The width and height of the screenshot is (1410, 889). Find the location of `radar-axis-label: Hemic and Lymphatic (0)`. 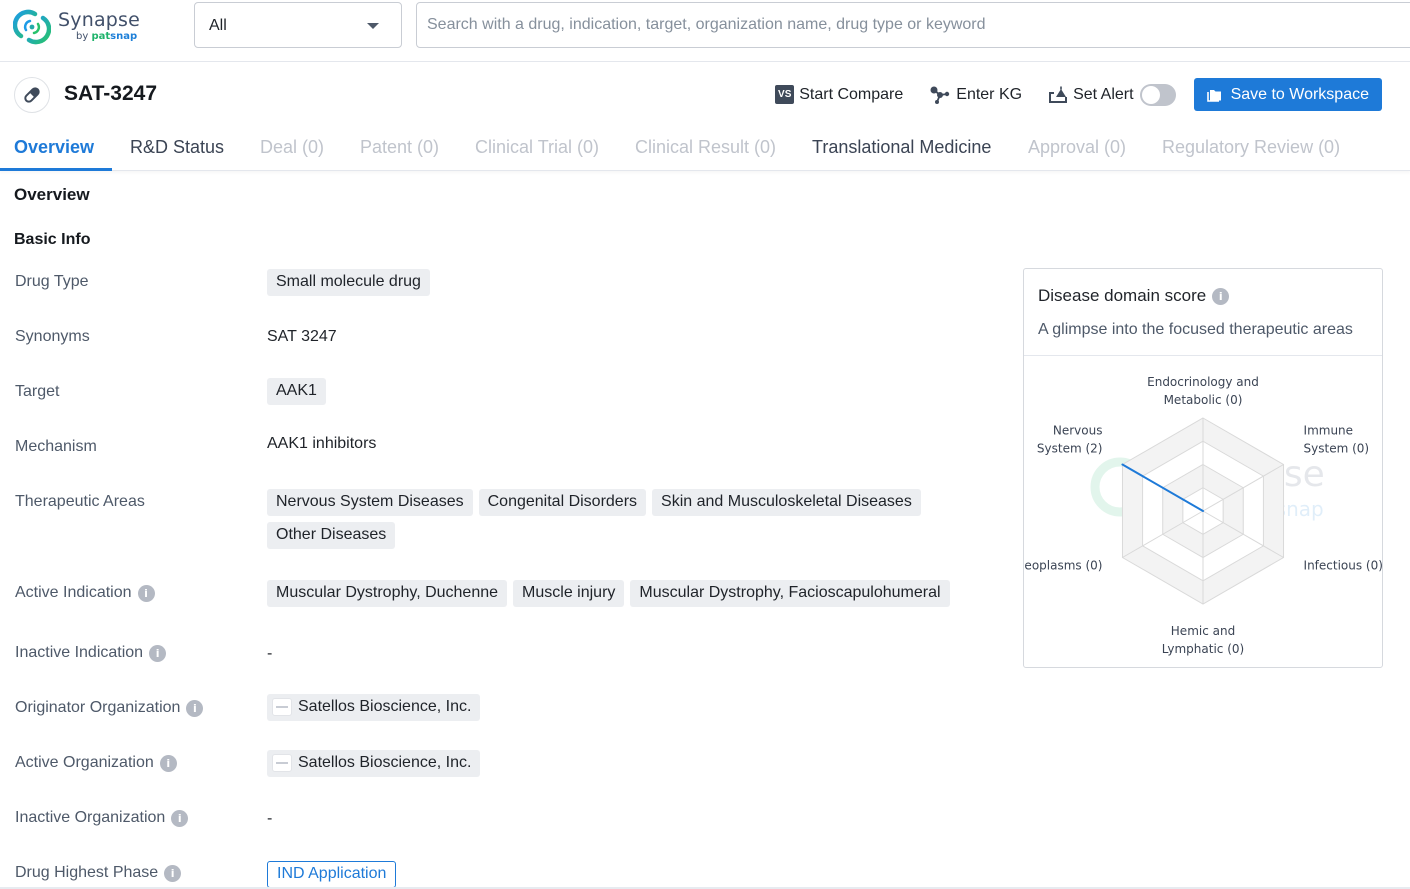

radar-axis-label: Hemic and Lymphatic (0) is located at coordinates (1203, 640).